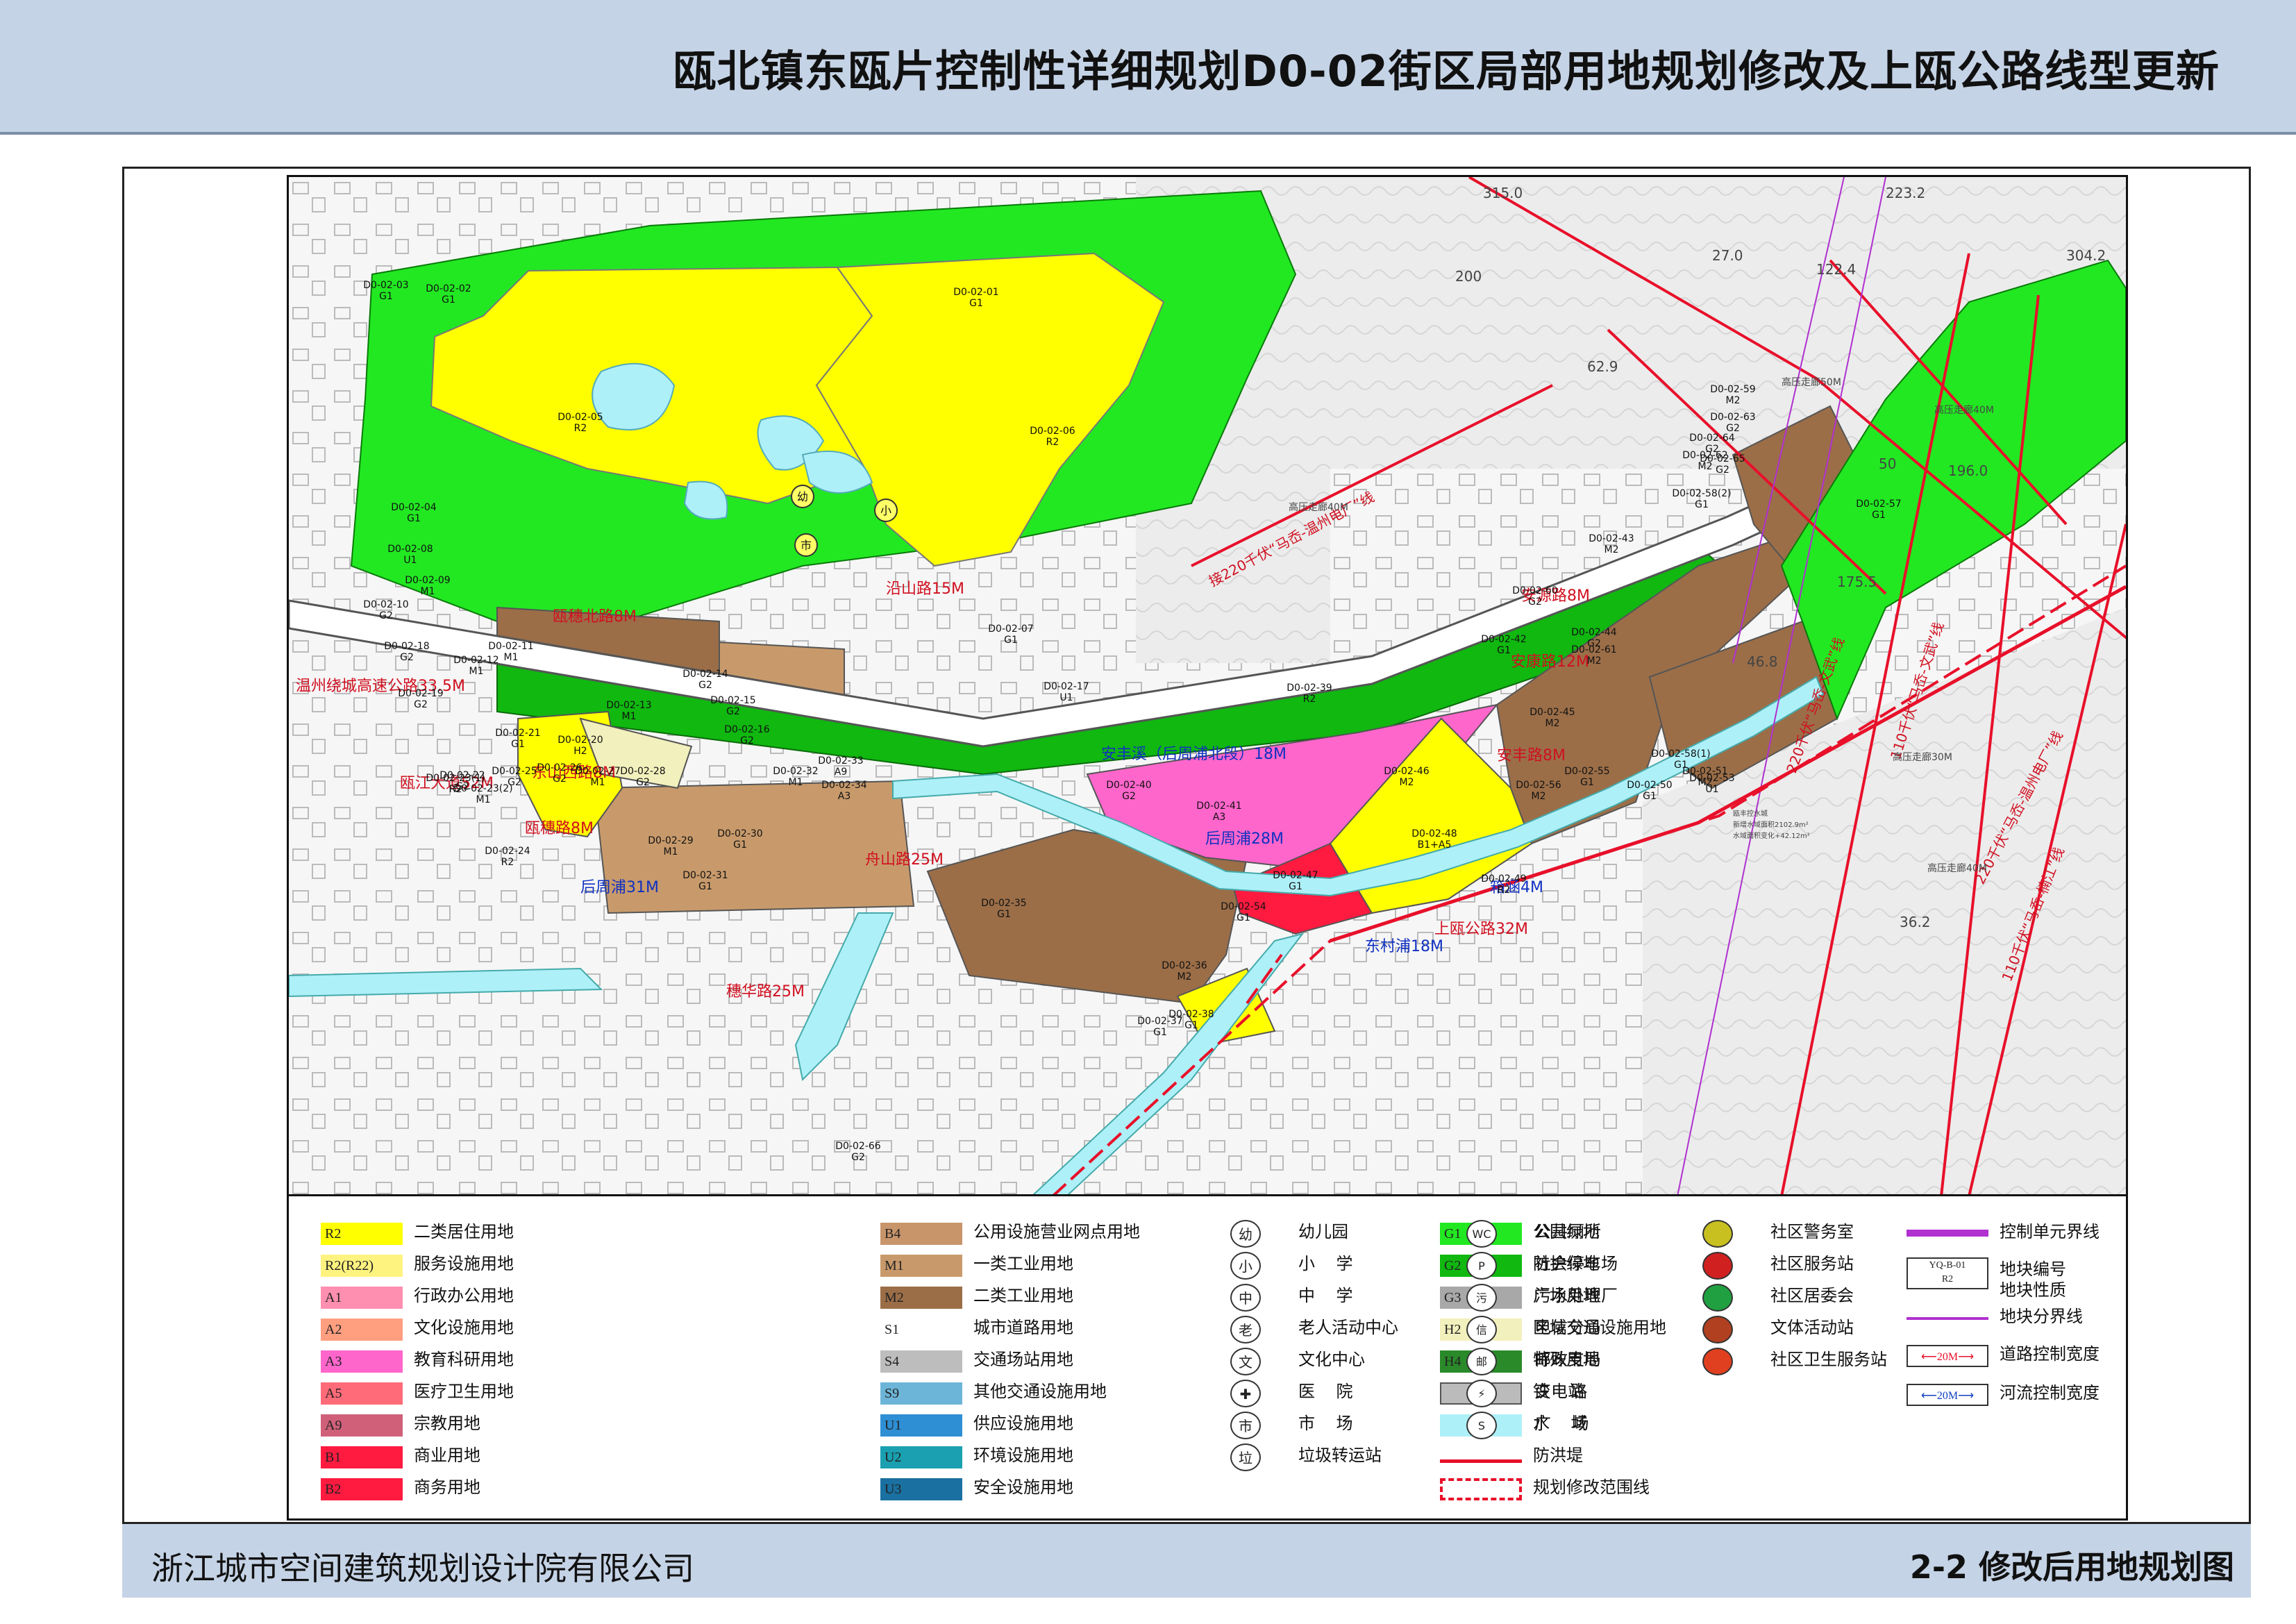 This screenshot has height=1624, width=2296. What do you see at coordinates (1245, 1234) in the screenshot?
I see `facility-symbol: 幼` at bounding box center [1245, 1234].